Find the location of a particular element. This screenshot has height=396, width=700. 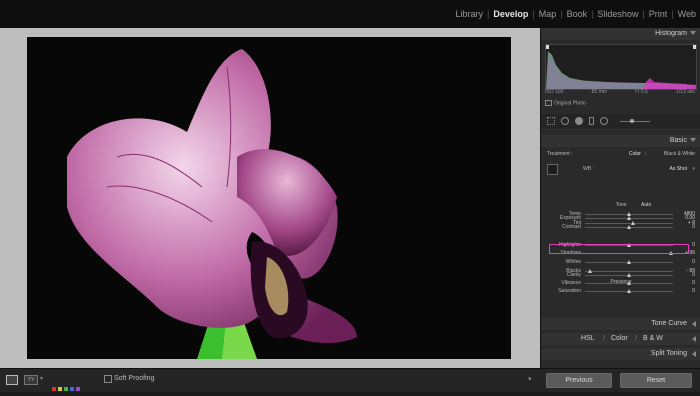

split-toning-header: Split Toning is located at coordinates (620, 354).